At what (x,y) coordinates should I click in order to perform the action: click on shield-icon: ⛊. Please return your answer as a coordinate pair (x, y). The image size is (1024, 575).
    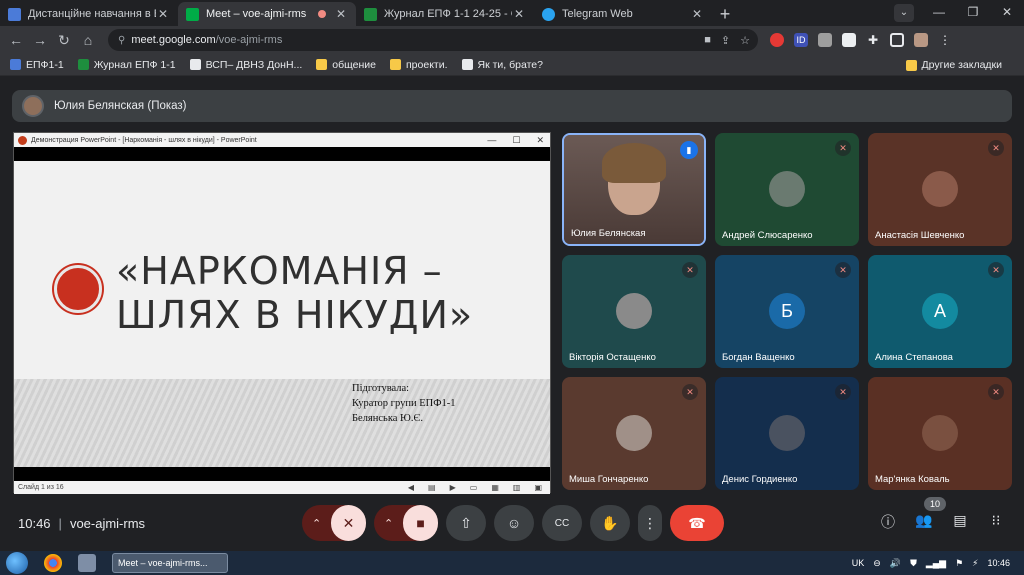
    Looking at the image, I should click on (913, 563).